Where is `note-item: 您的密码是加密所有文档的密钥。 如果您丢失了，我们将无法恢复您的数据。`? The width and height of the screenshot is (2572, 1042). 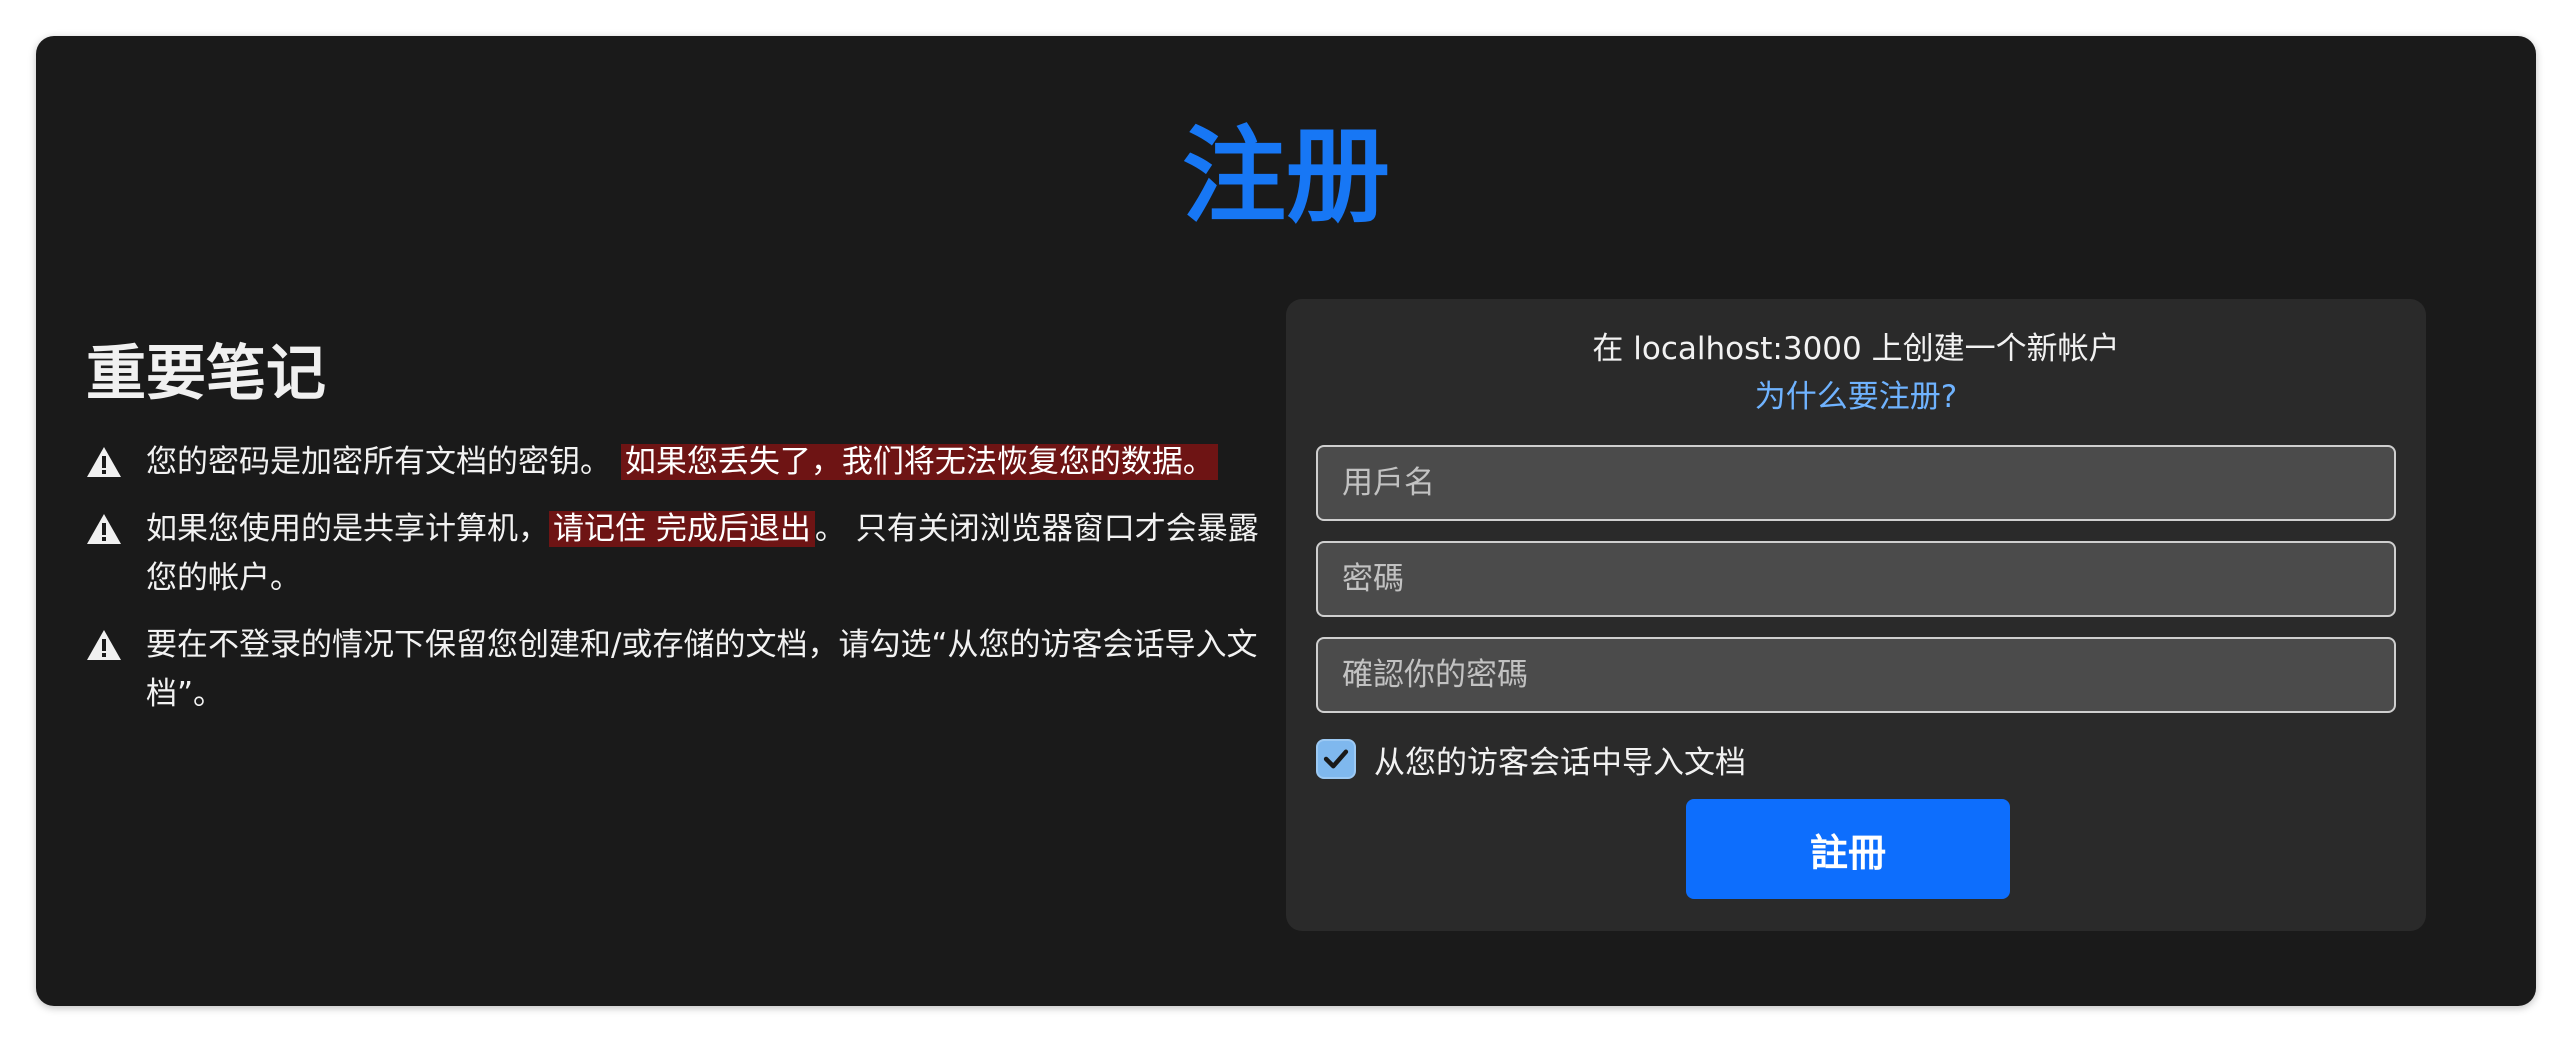 note-item: 您的密码是加密所有文档的密钥。 如果您丢失了，我们将无法恢复您的数据。 is located at coordinates (681, 462).